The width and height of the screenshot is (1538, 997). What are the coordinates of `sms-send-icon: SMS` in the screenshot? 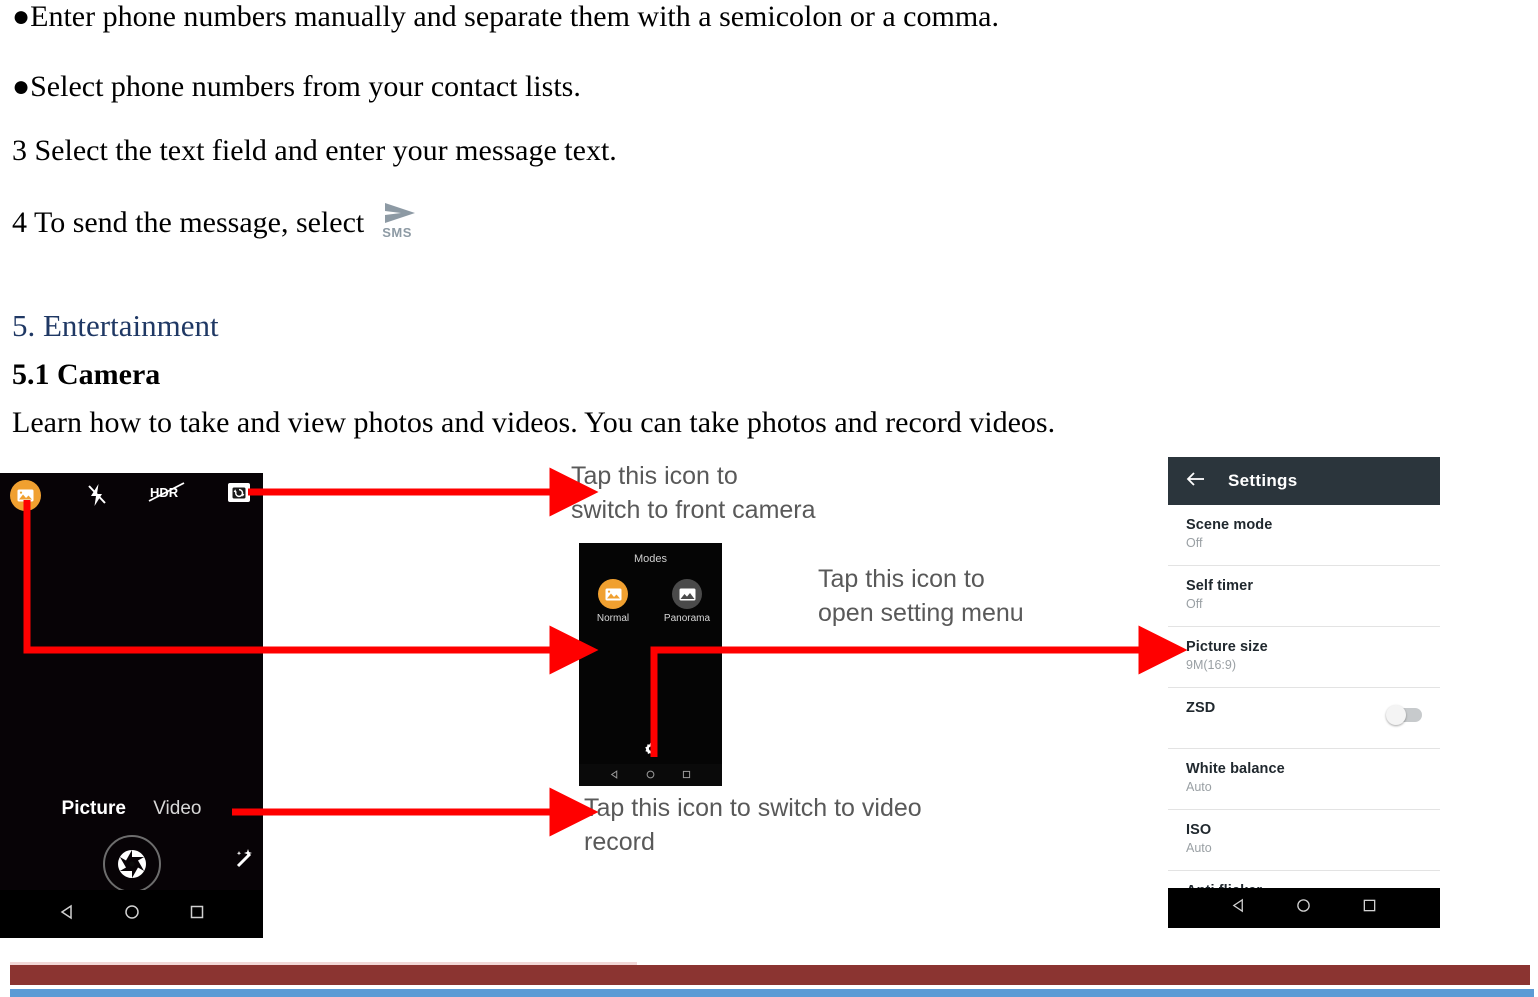 It's located at (402, 223).